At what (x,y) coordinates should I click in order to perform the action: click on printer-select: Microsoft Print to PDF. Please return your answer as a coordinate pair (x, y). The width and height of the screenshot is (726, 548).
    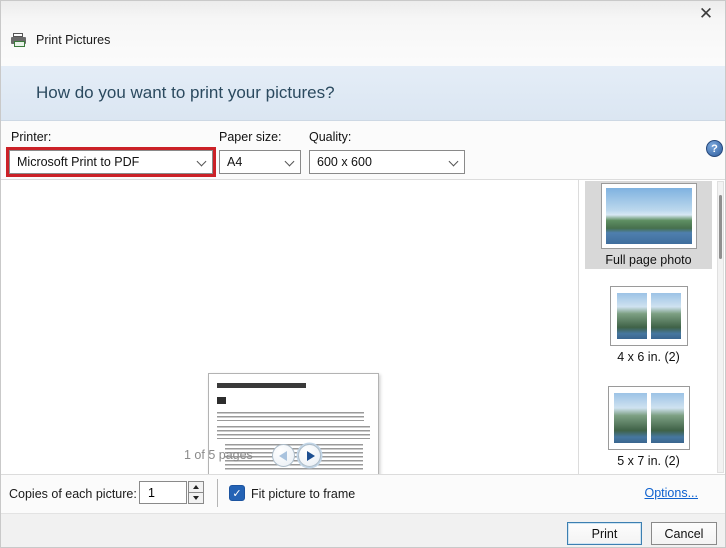
    Looking at the image, I should click on (111, 162).